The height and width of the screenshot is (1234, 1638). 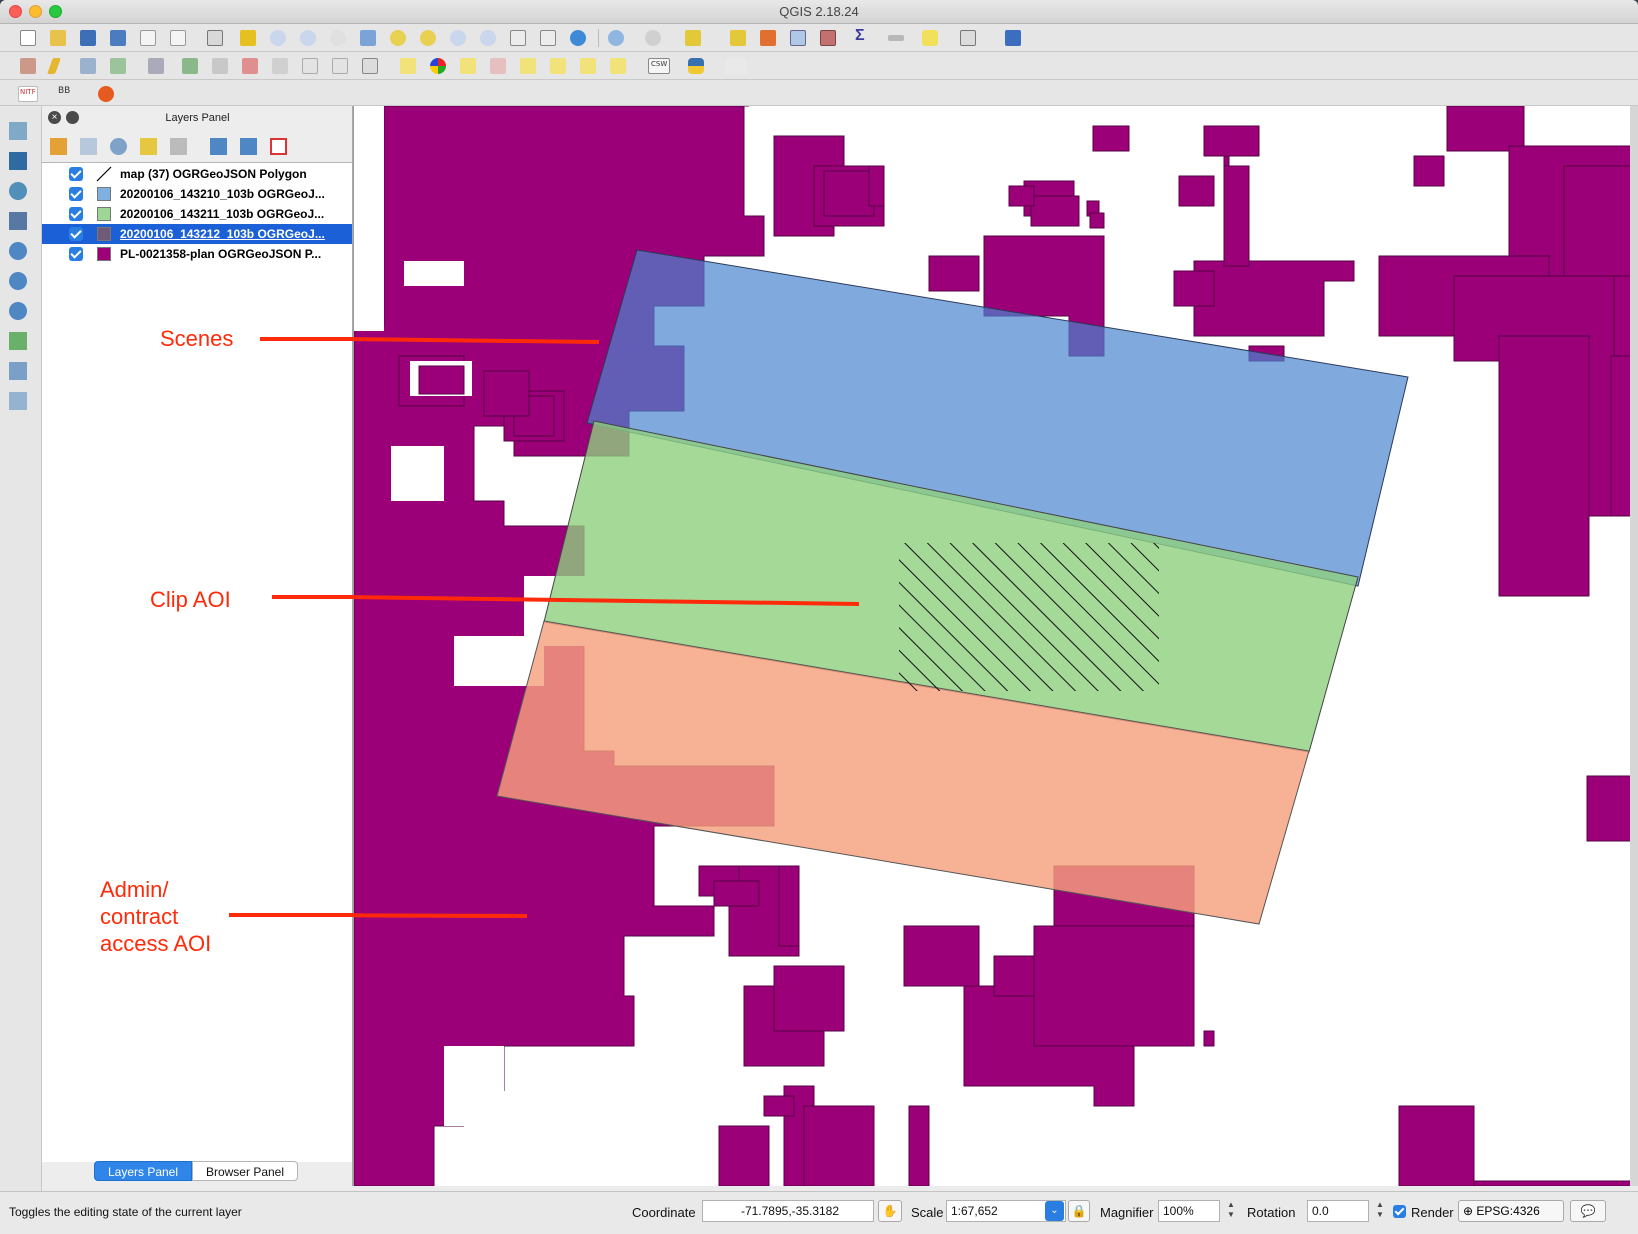 I want to click on zoom-to-layer-icon, so click(x=428, y=38).